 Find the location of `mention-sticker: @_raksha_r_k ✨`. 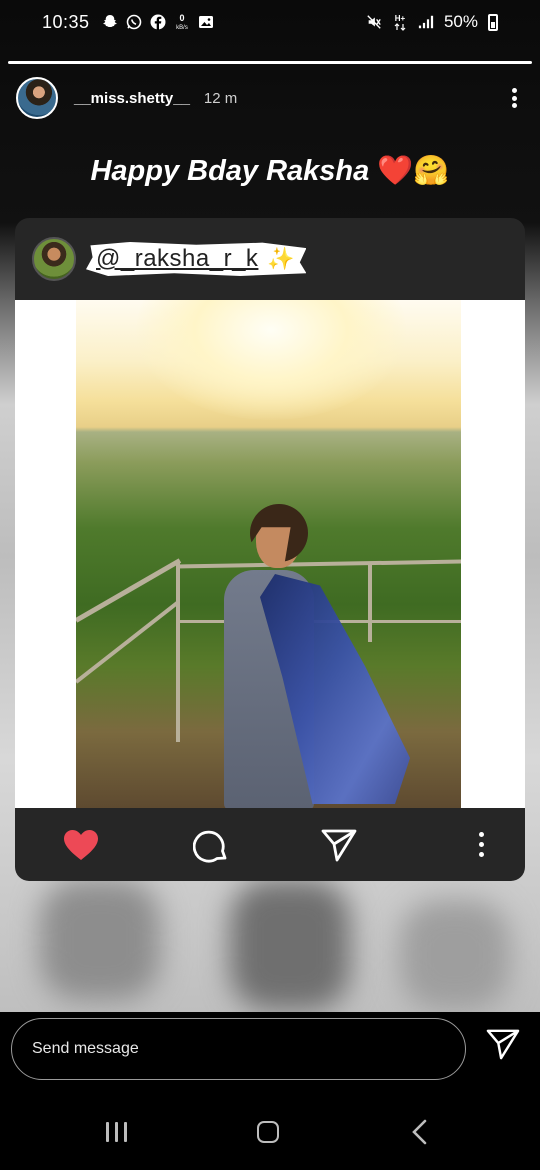

mention-sticker: @_raksha_r_k ✨ is located at coordinates (196, 259).